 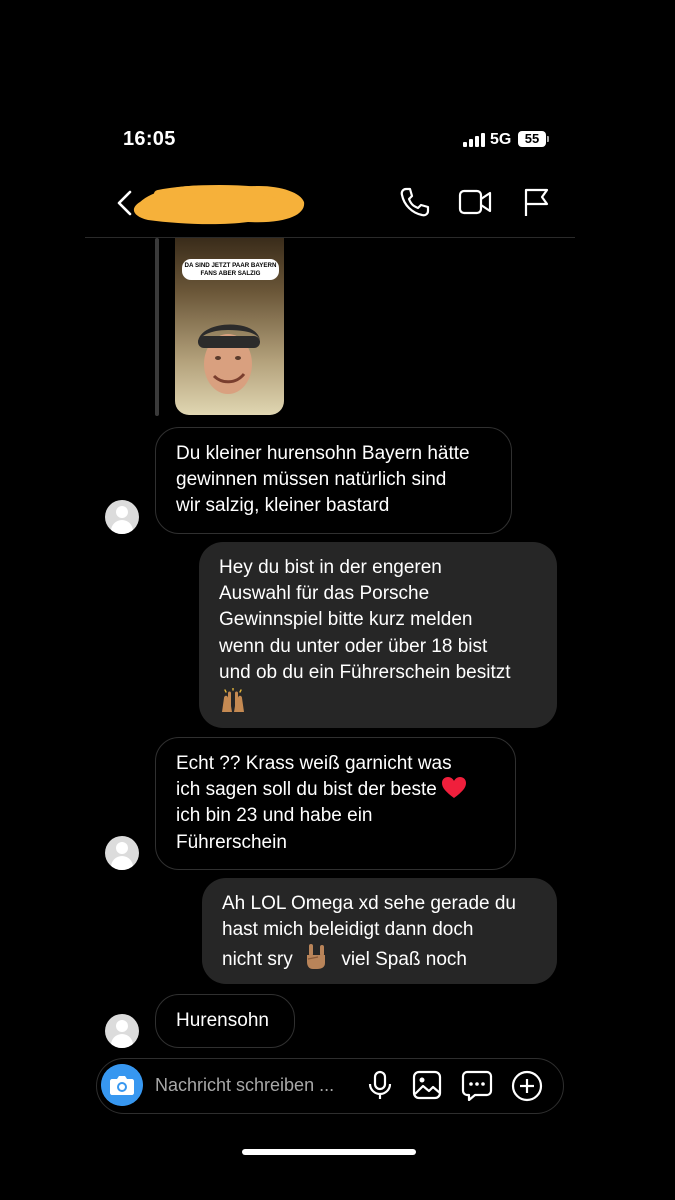 I want to click on home-indicator, so click(x=329, y=1152).